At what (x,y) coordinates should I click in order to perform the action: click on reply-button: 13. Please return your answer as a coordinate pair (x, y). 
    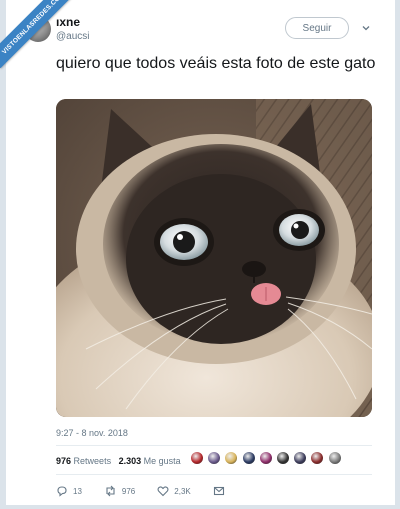
    Looking at the image, I should click on (69, 491).